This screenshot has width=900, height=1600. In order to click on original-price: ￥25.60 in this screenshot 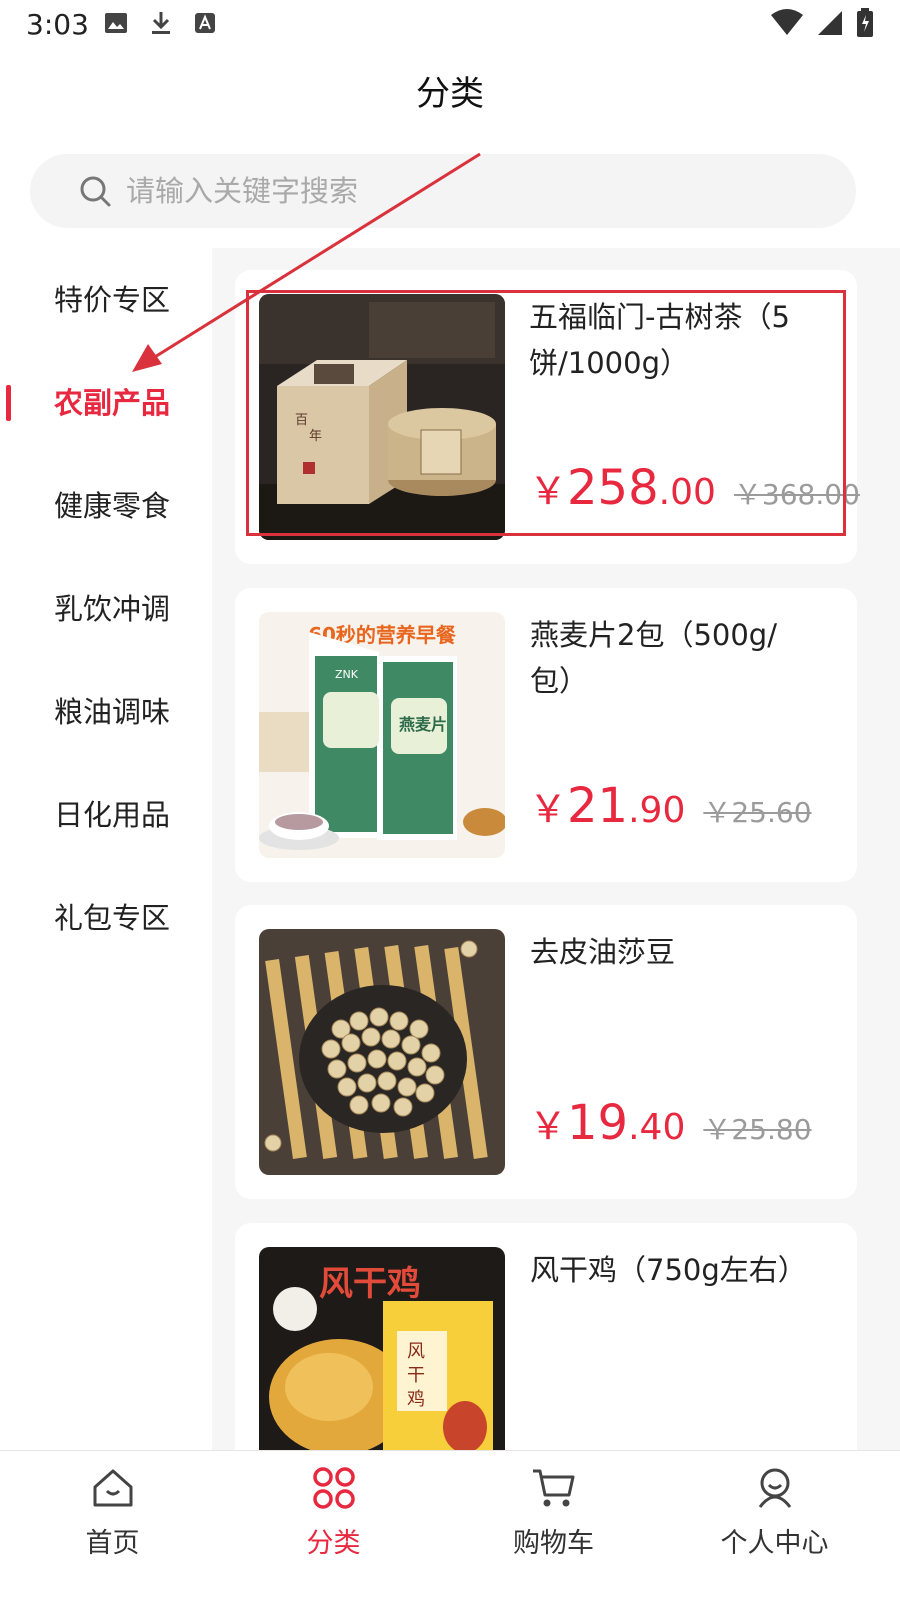, I will do `click(757, 812)`.